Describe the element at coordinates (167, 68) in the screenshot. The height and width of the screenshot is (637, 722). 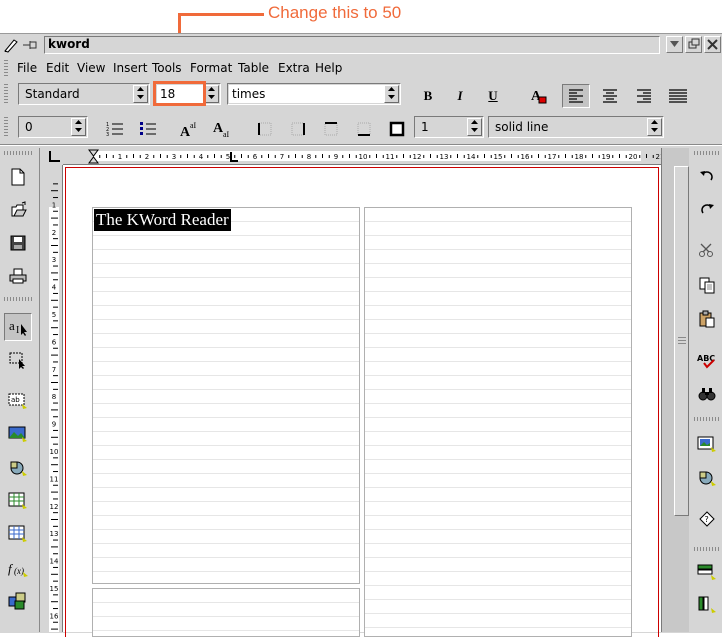
I see `menu-tools: Tools` at that location.